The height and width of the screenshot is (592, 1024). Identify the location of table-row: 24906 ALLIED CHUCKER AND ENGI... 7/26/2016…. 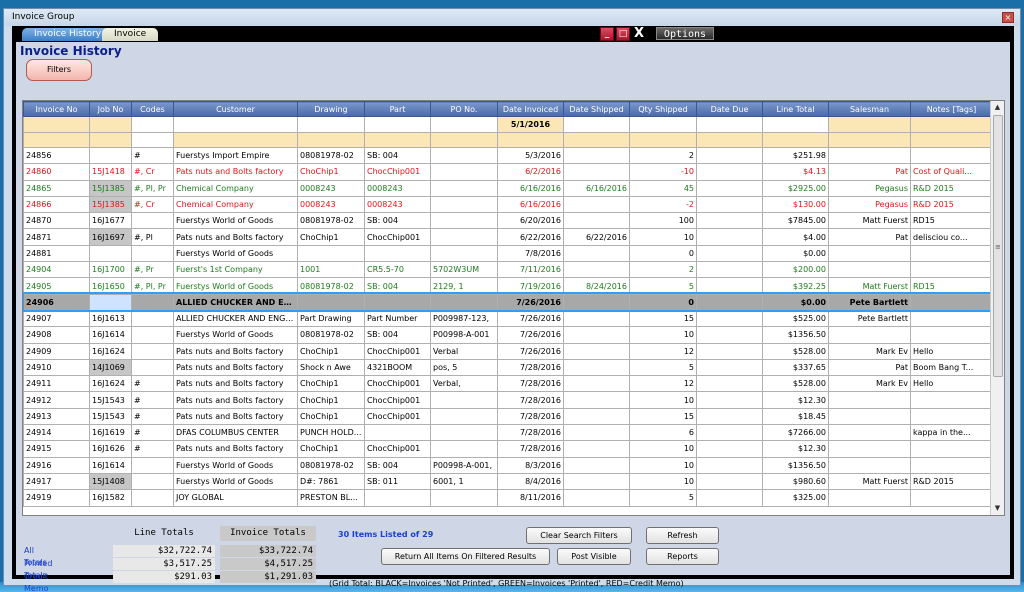
(509, 302).